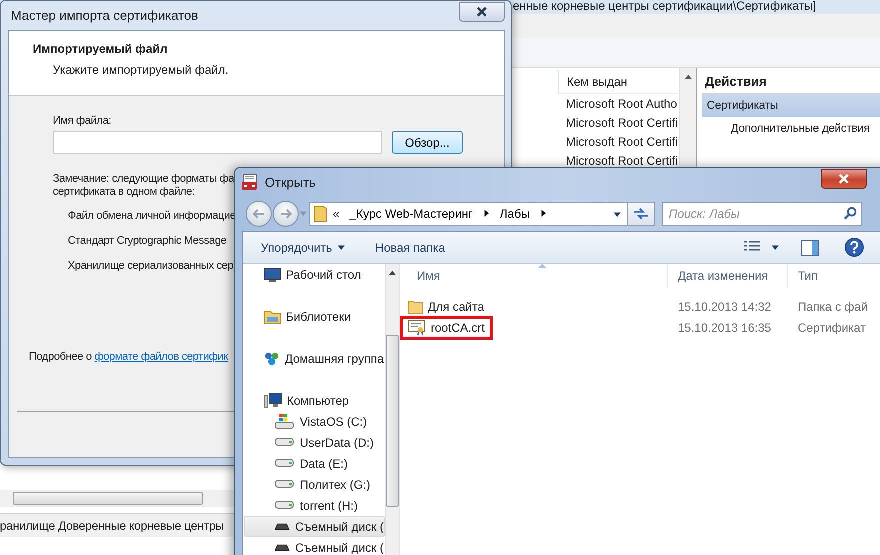  What do you see at coordinates (752, 247) in the screenshot?
I see `list-view-icon` at bounding box center [752, 247].